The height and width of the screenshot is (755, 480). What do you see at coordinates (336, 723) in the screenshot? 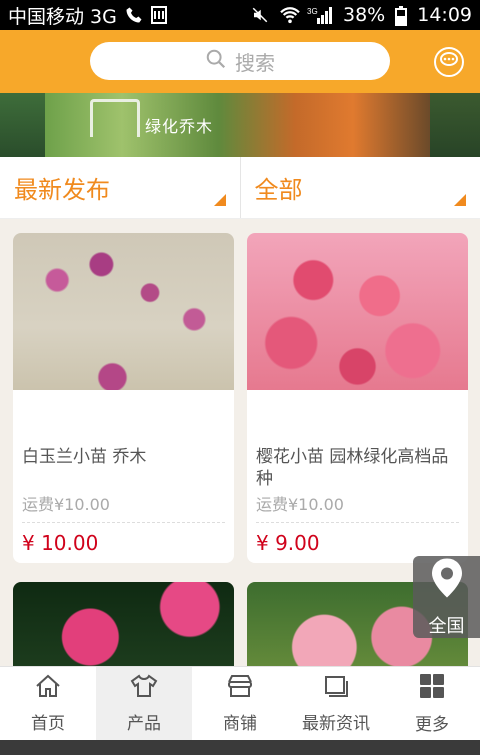
I see `tab-news-label: 最新资讯` at bounding box center [336, 723].